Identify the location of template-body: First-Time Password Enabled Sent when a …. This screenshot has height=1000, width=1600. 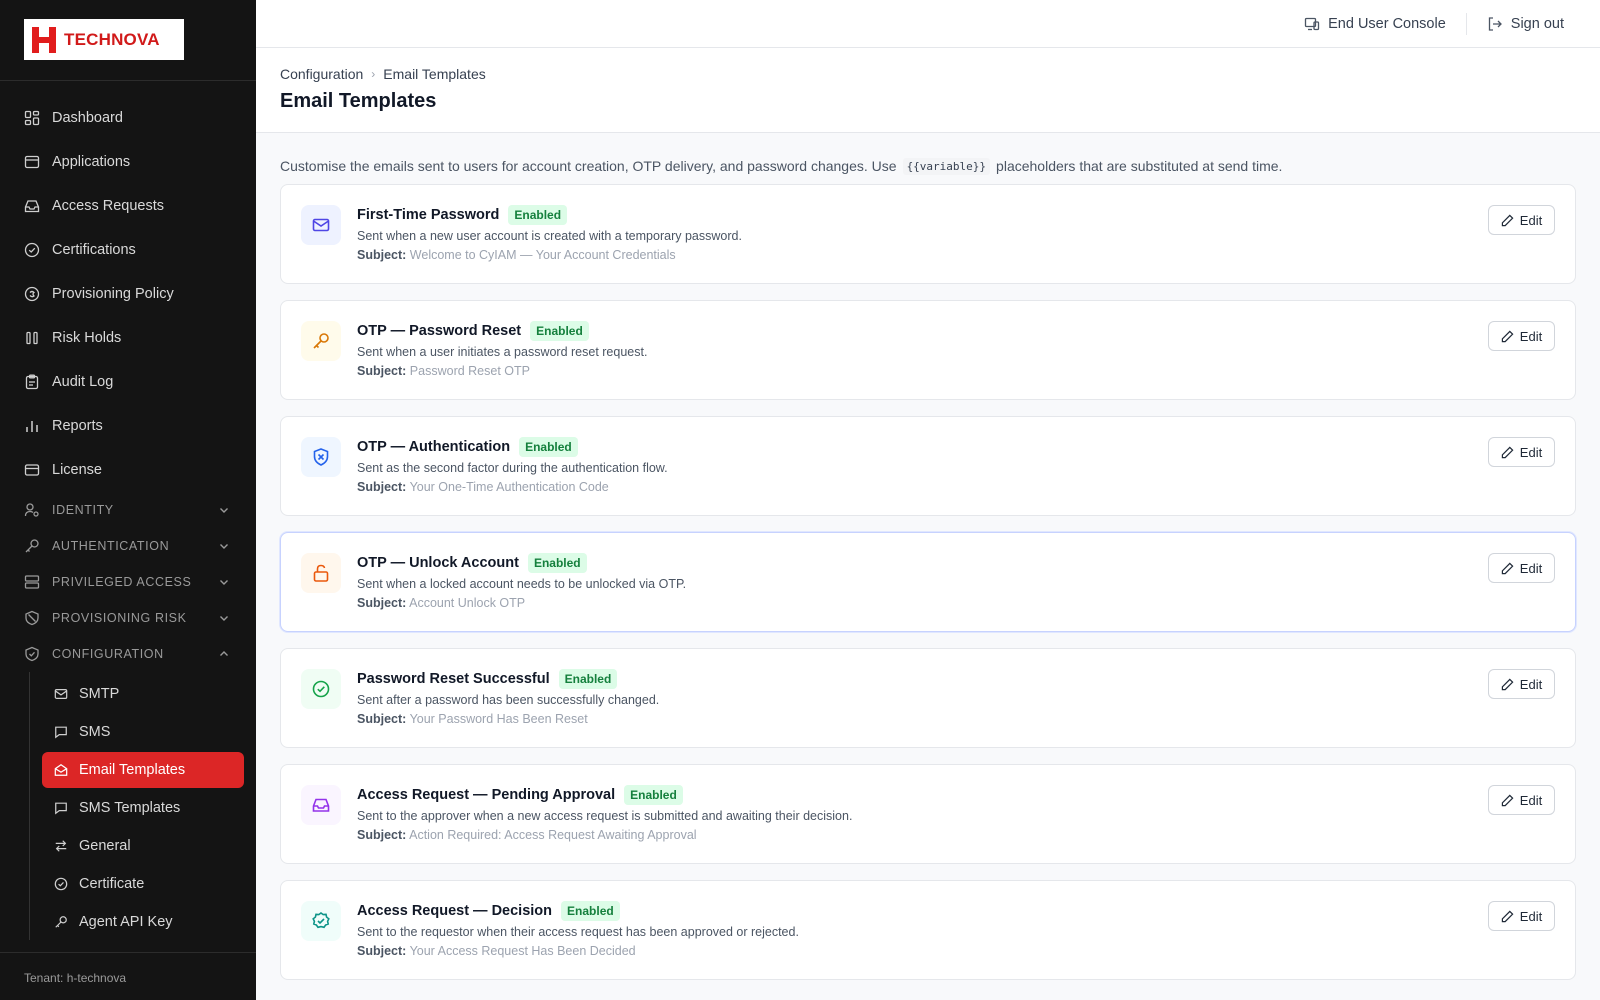
(956, 233).